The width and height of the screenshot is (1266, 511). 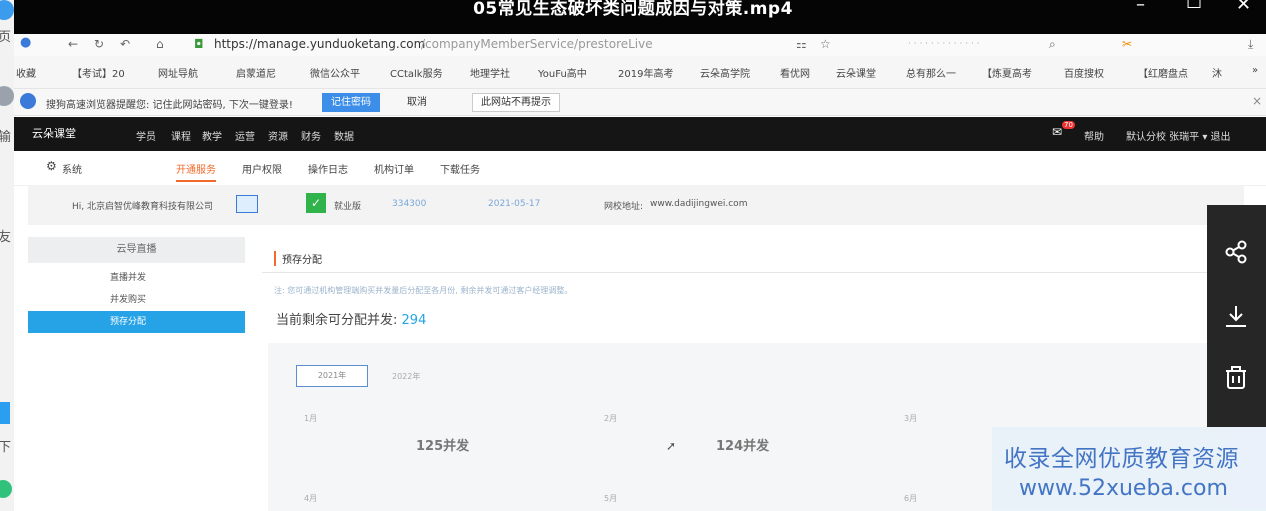 I want to click on watermark: 收录全网优质教育资源 www.52xueba.com, so click(x=1129, y=469).